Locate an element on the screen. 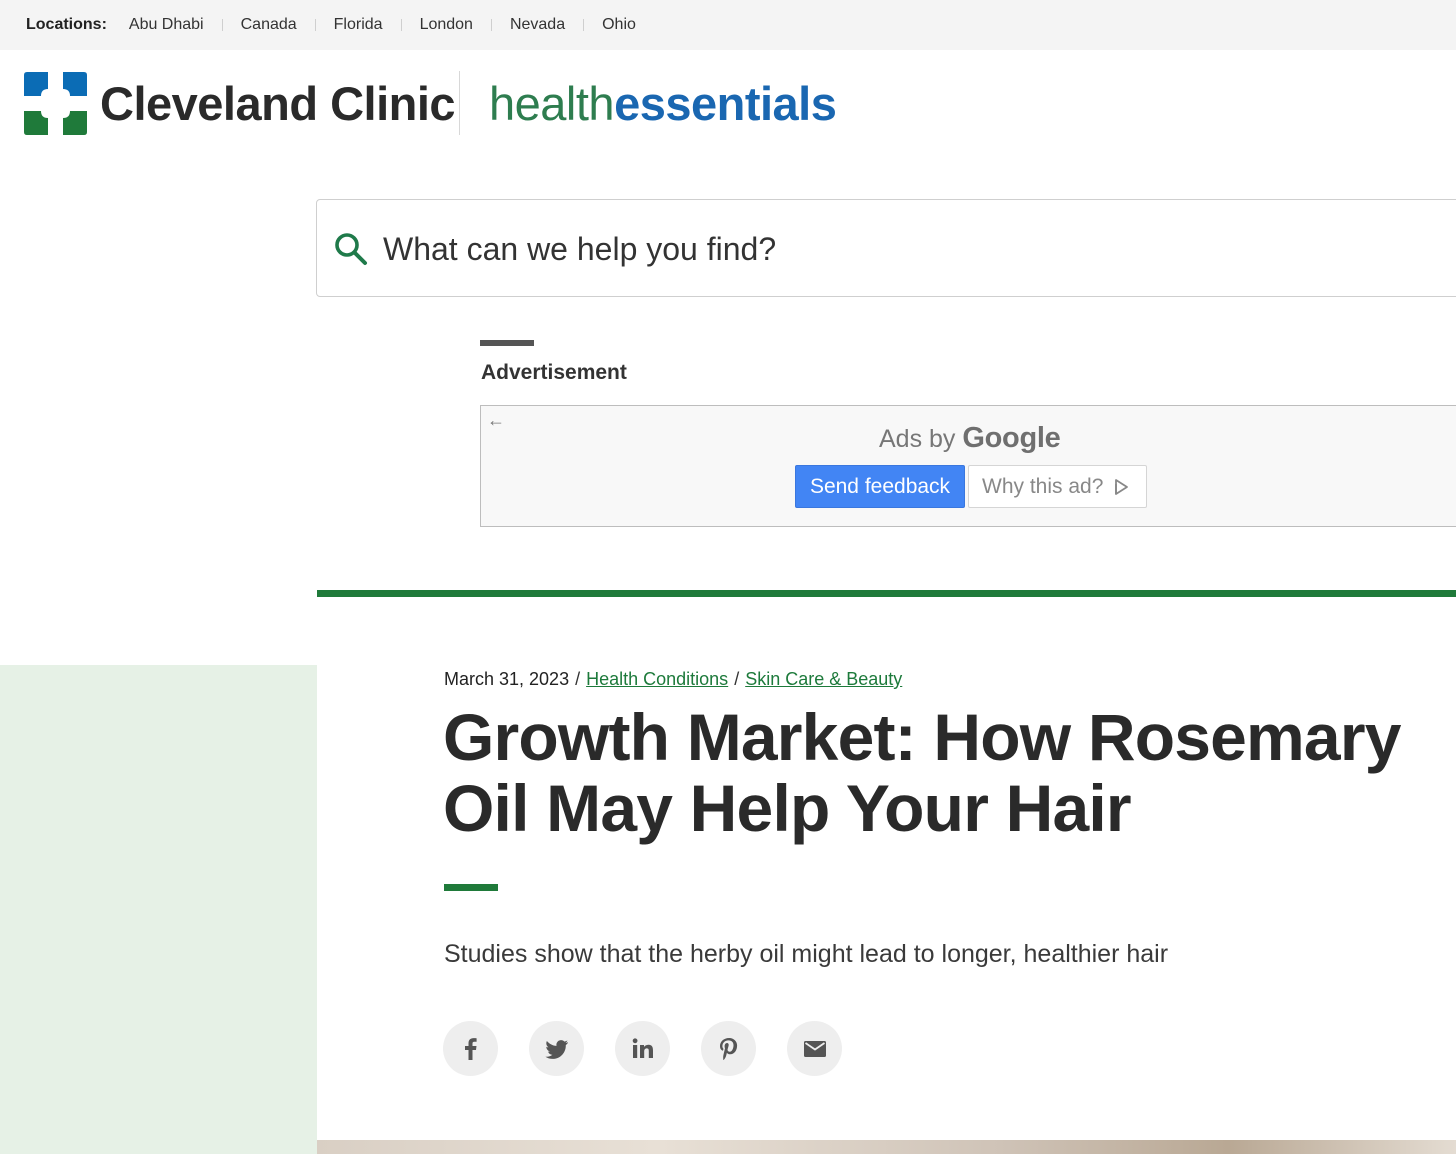  why-this-ad-button: Why this ad? is located at coordinates (1057, 486).